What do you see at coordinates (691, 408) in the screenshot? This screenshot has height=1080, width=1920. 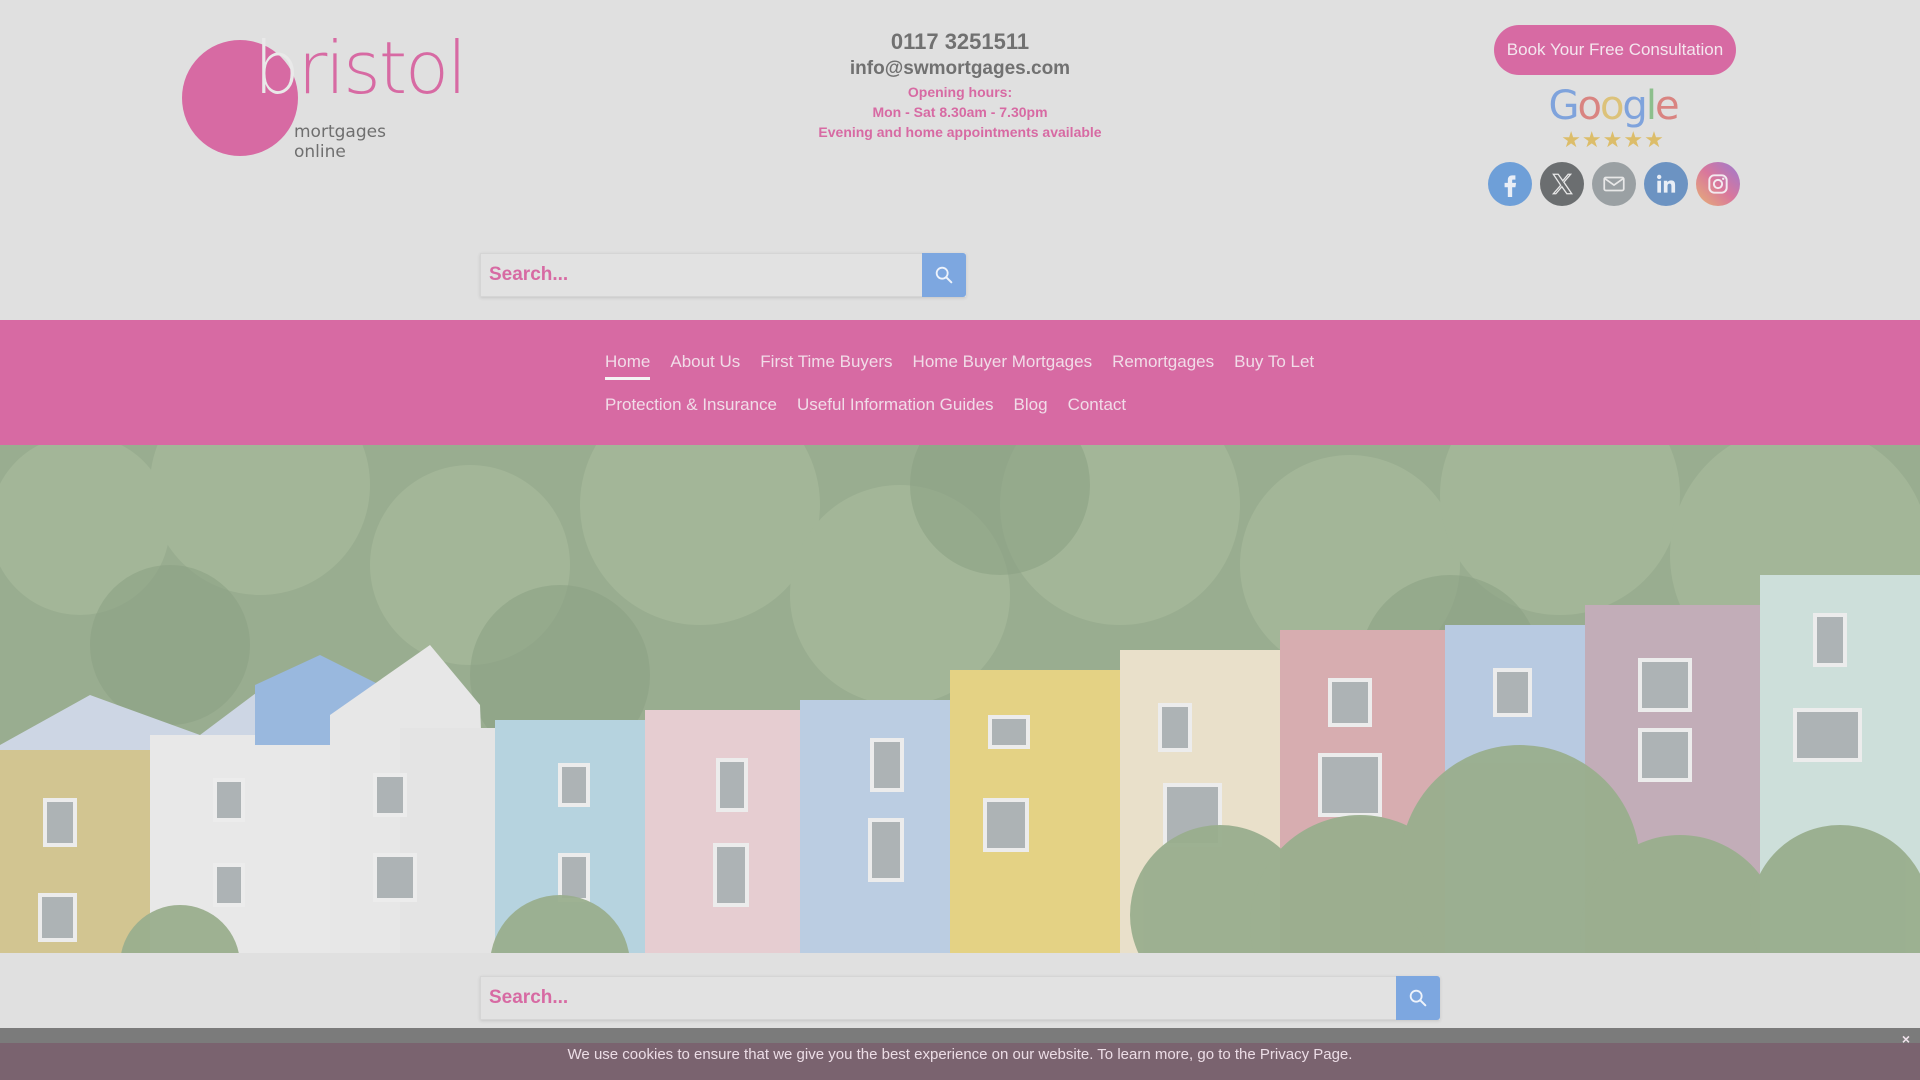 I see `nav-protection-insurance: Protection & Insurance` at bounding box center [691, 408].